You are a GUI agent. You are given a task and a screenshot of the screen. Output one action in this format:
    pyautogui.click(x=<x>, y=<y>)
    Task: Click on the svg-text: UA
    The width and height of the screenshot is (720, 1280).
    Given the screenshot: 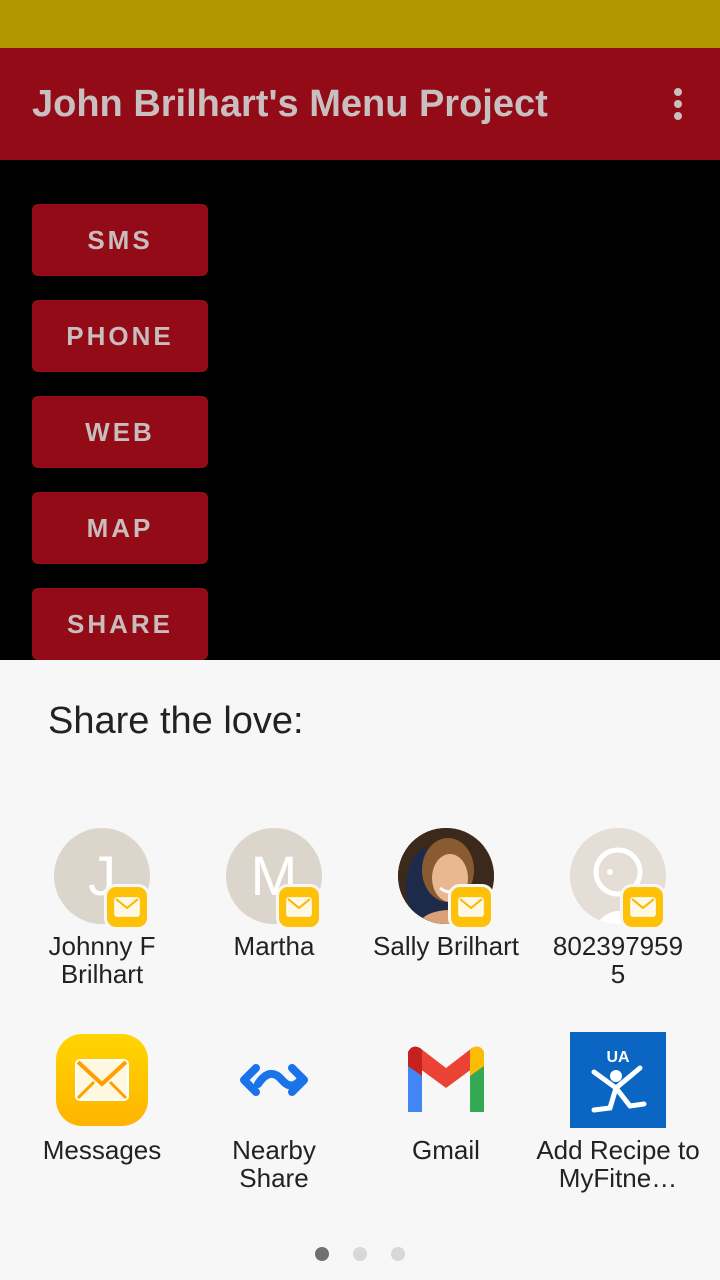 What is the action you would take?
    pyautogui.click(x=618, y=1057)
    